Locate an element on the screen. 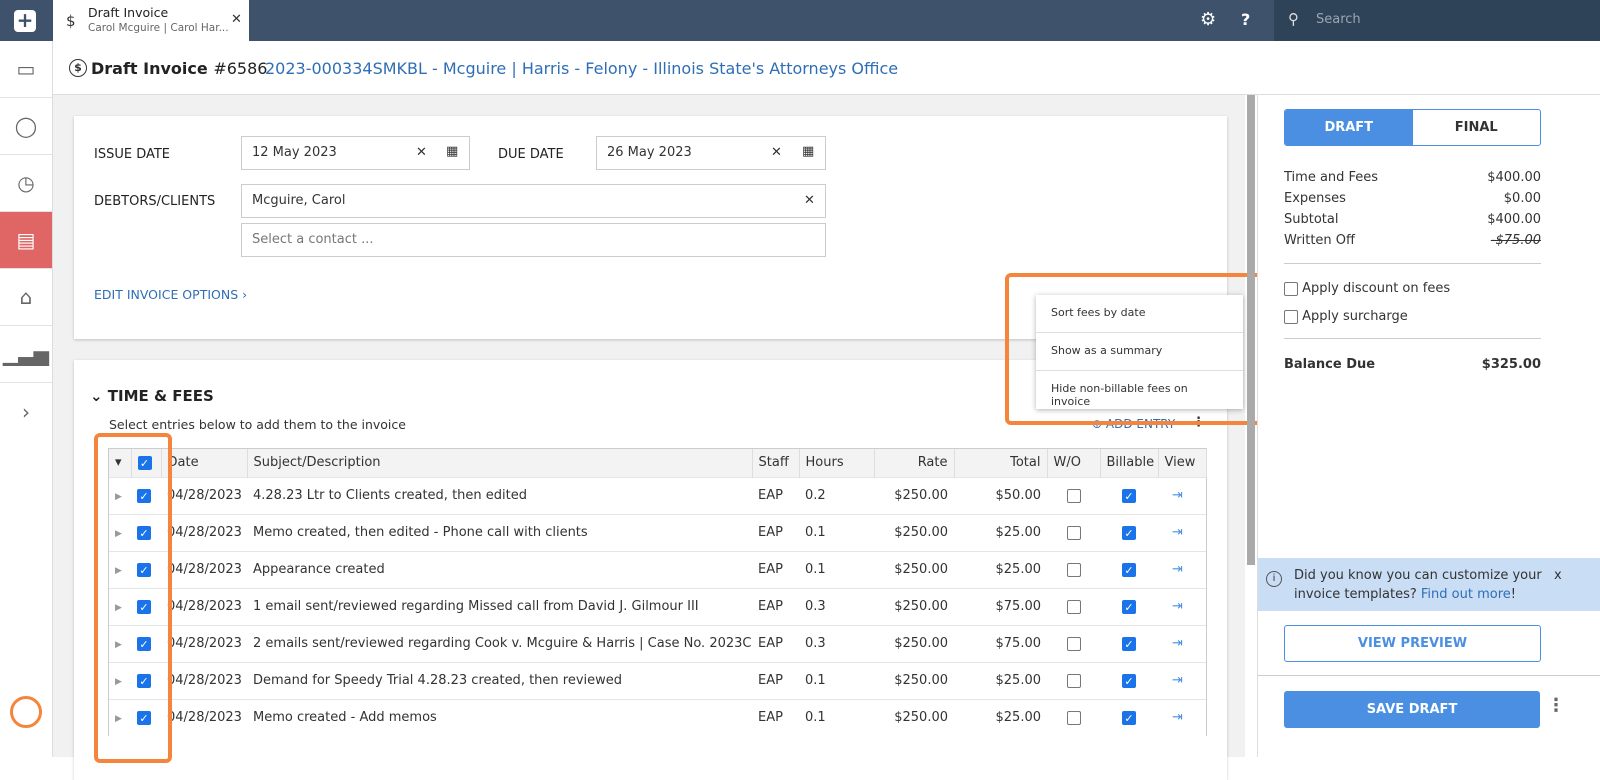 The height and width of the screenshot is (780, 1600). find-out-more-link: Find out more is located at coordinates (1466, 594).